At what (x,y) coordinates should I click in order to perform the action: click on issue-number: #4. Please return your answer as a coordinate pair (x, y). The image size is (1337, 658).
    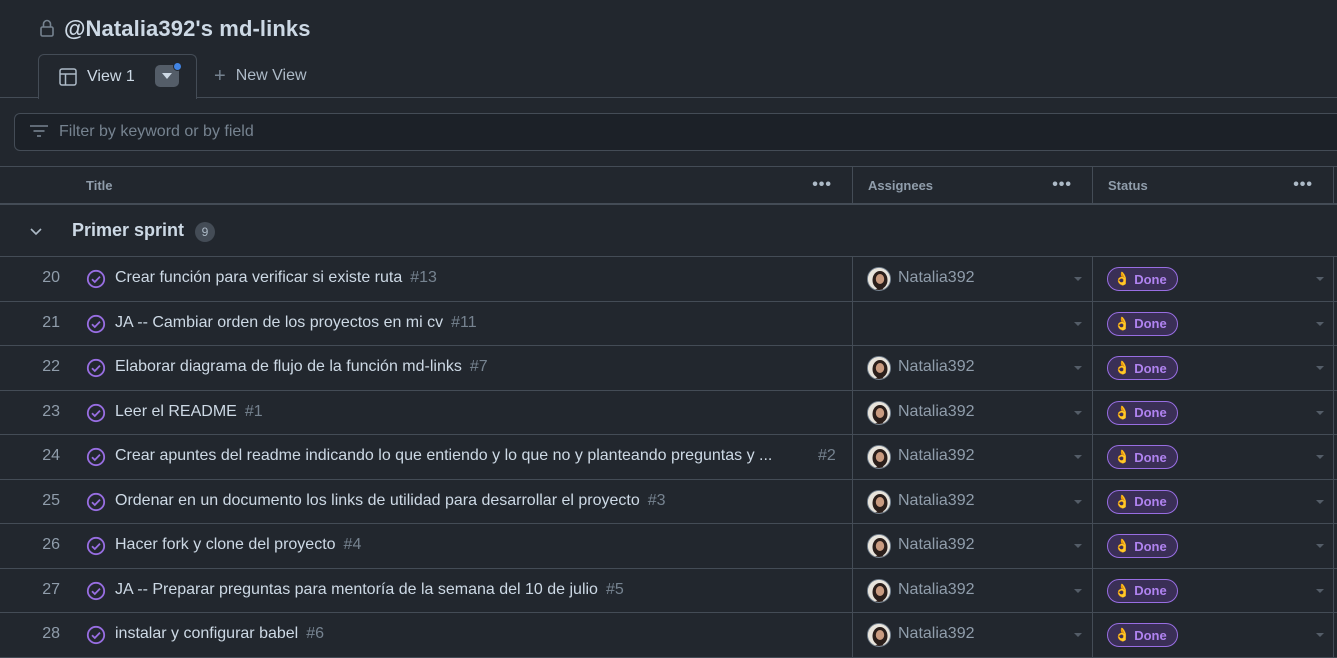
    Looking at the image, I should click on (352, 544).